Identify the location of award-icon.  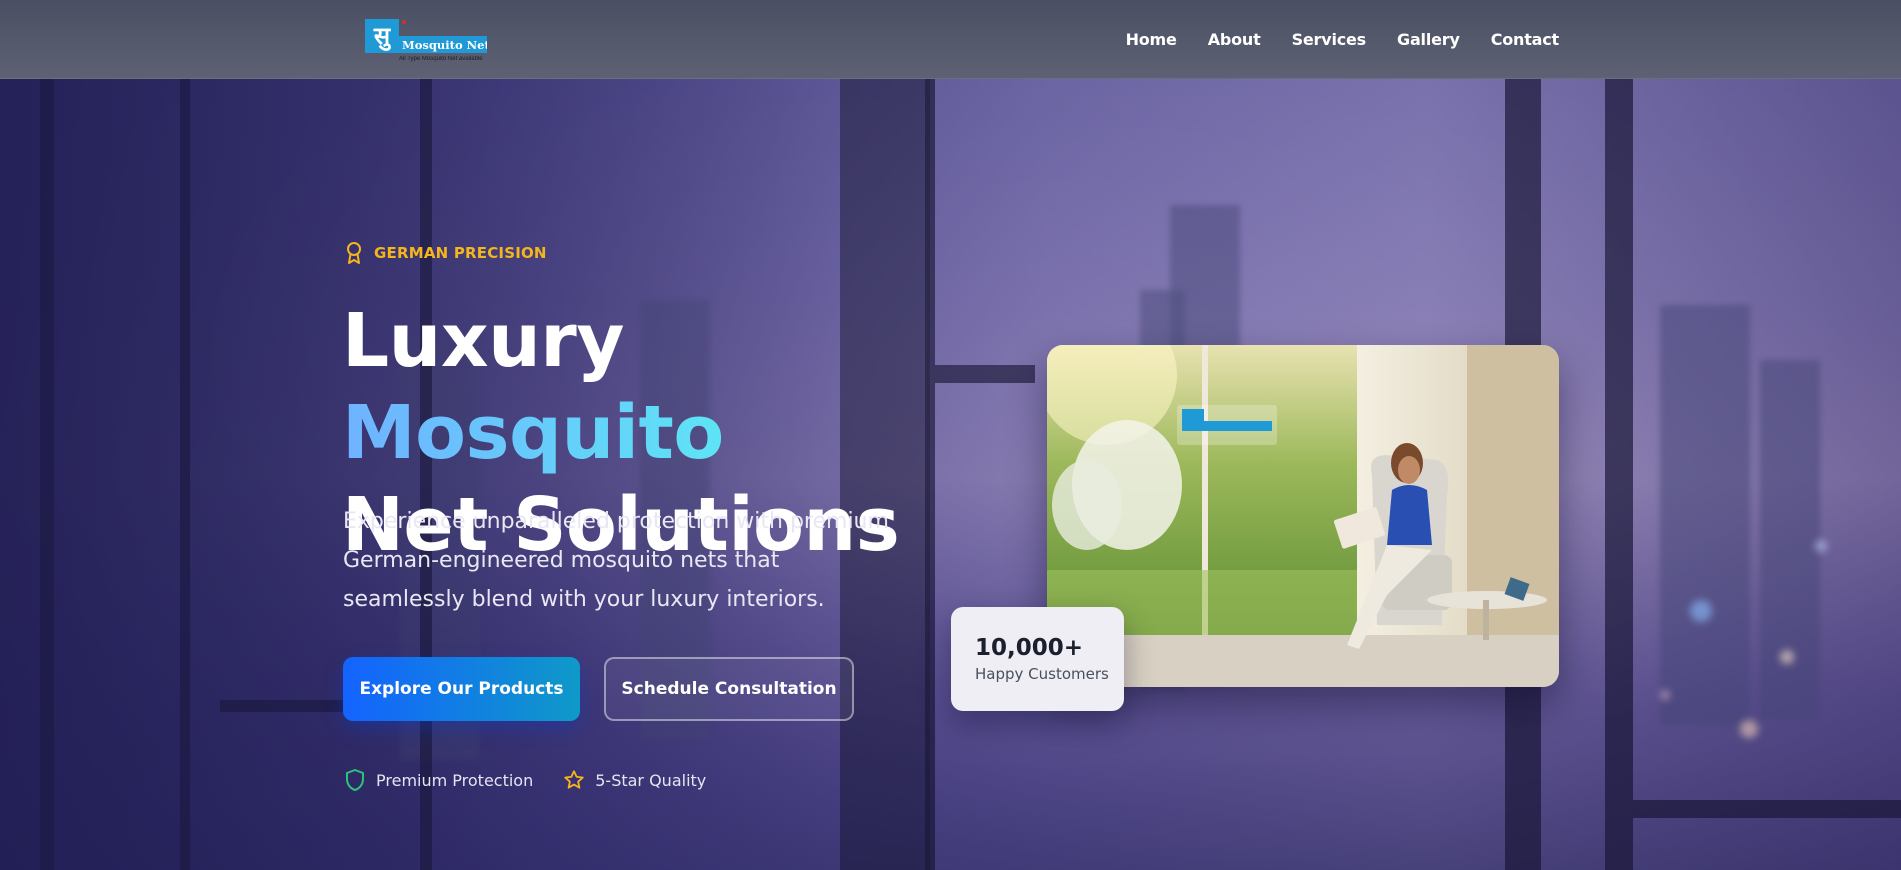
(354, 253).